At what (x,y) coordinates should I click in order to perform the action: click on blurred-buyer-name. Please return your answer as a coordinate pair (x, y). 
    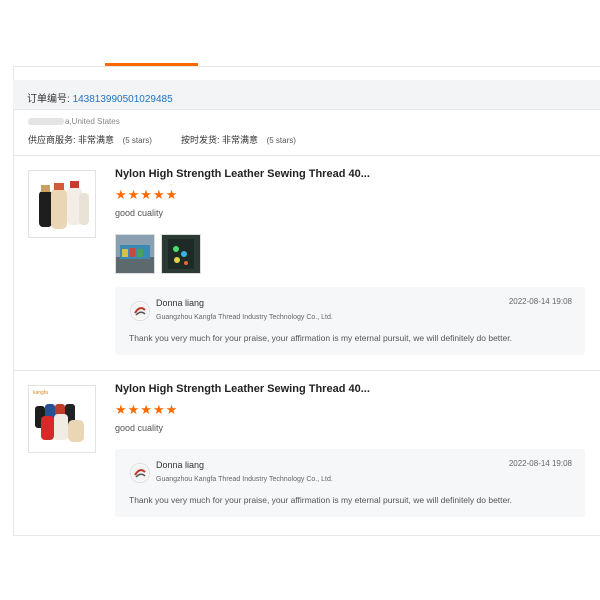
    Looking at the image, I should click on (46, 122).